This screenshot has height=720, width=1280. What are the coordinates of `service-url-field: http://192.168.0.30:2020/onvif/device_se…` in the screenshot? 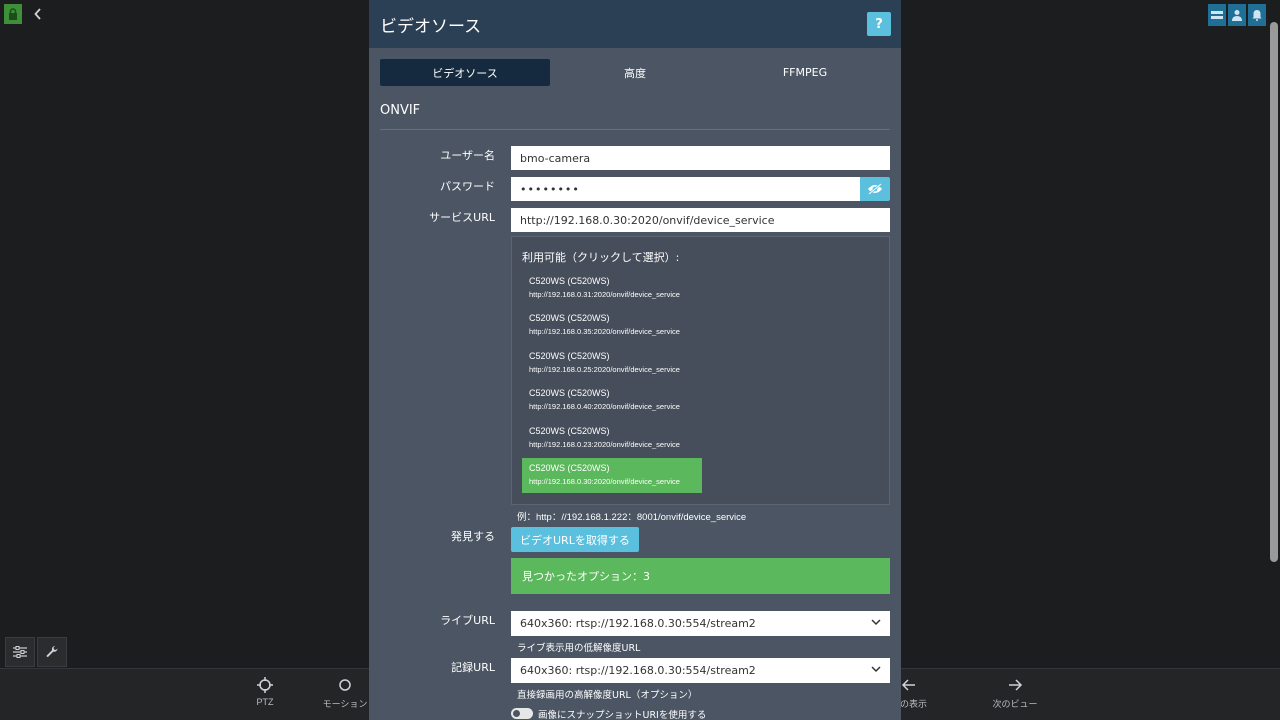 It's located at (700, 220).